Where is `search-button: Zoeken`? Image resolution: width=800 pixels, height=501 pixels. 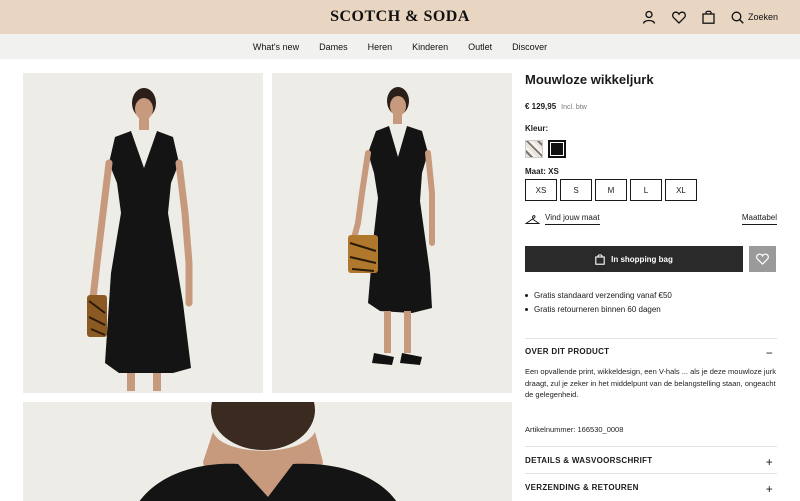 search-button: Zoeken is located at coordinates (754, 17).